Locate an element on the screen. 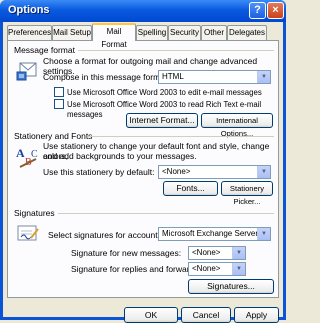 This screenshot has height=323, width=320. signature-new-value: <None> is located at coordinates (206, 252).